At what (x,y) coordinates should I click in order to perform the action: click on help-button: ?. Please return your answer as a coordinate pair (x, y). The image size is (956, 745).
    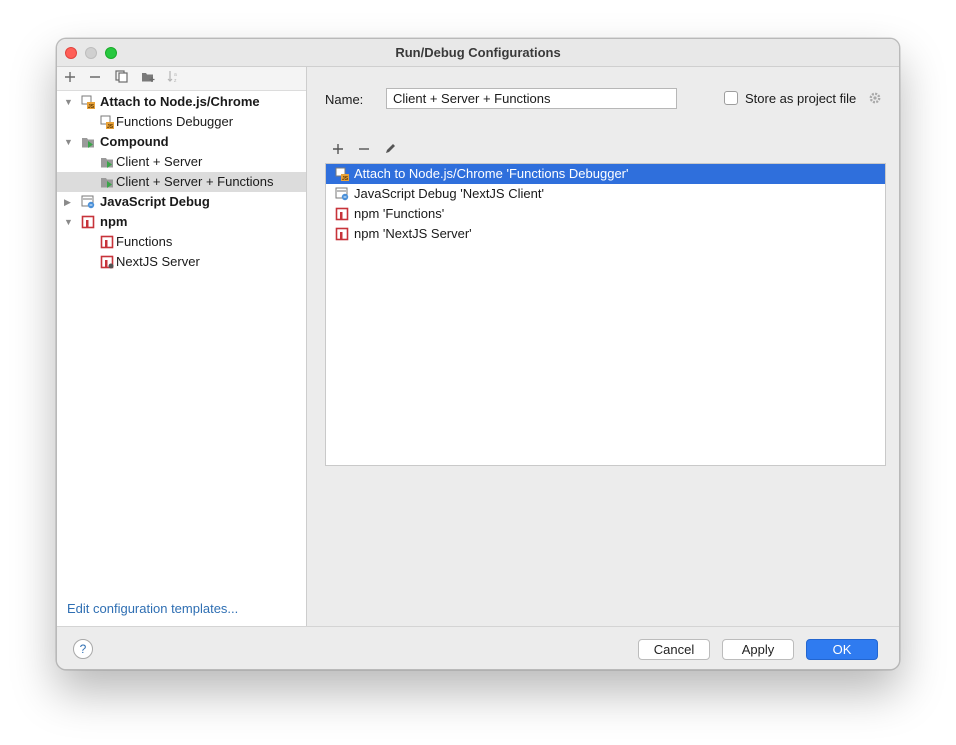
    Looking at the image, I should click on (83, 649).